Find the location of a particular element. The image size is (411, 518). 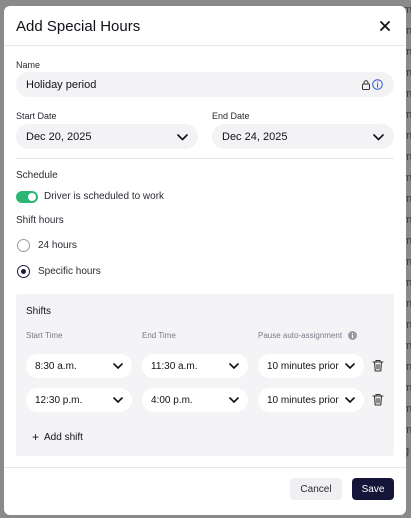

save-button: Save is located at coordinates (373, 489).